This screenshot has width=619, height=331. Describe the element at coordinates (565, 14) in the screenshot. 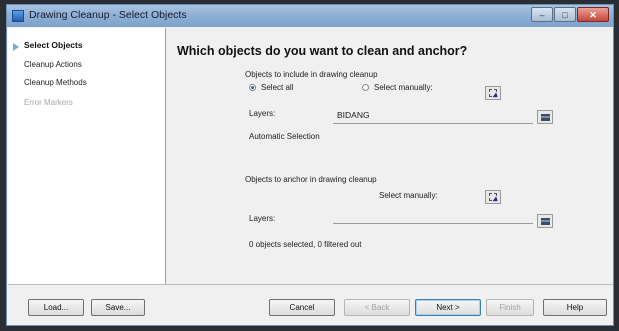

I see `maximize-button: □` at that location.